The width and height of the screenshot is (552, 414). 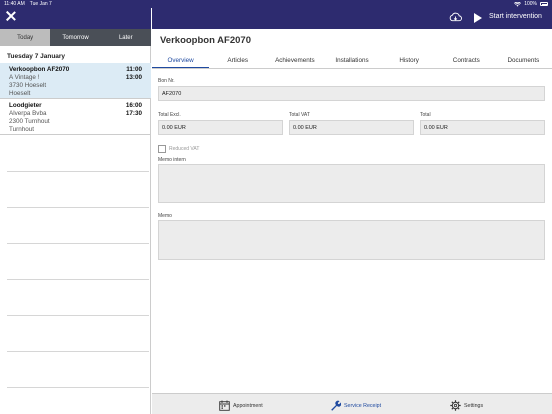 I want to click on tab-documents: Documents, so click(x=523, y=60).